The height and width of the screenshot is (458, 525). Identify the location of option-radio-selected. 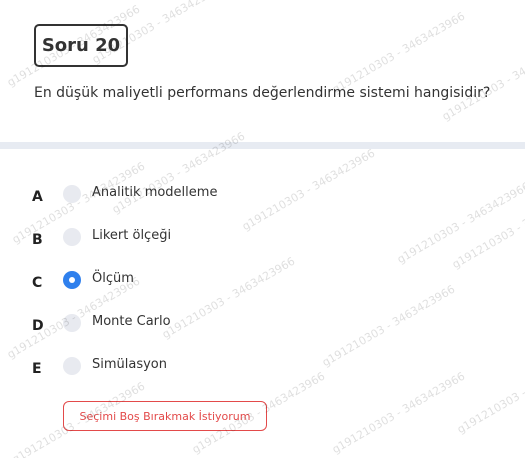
(72, 280).